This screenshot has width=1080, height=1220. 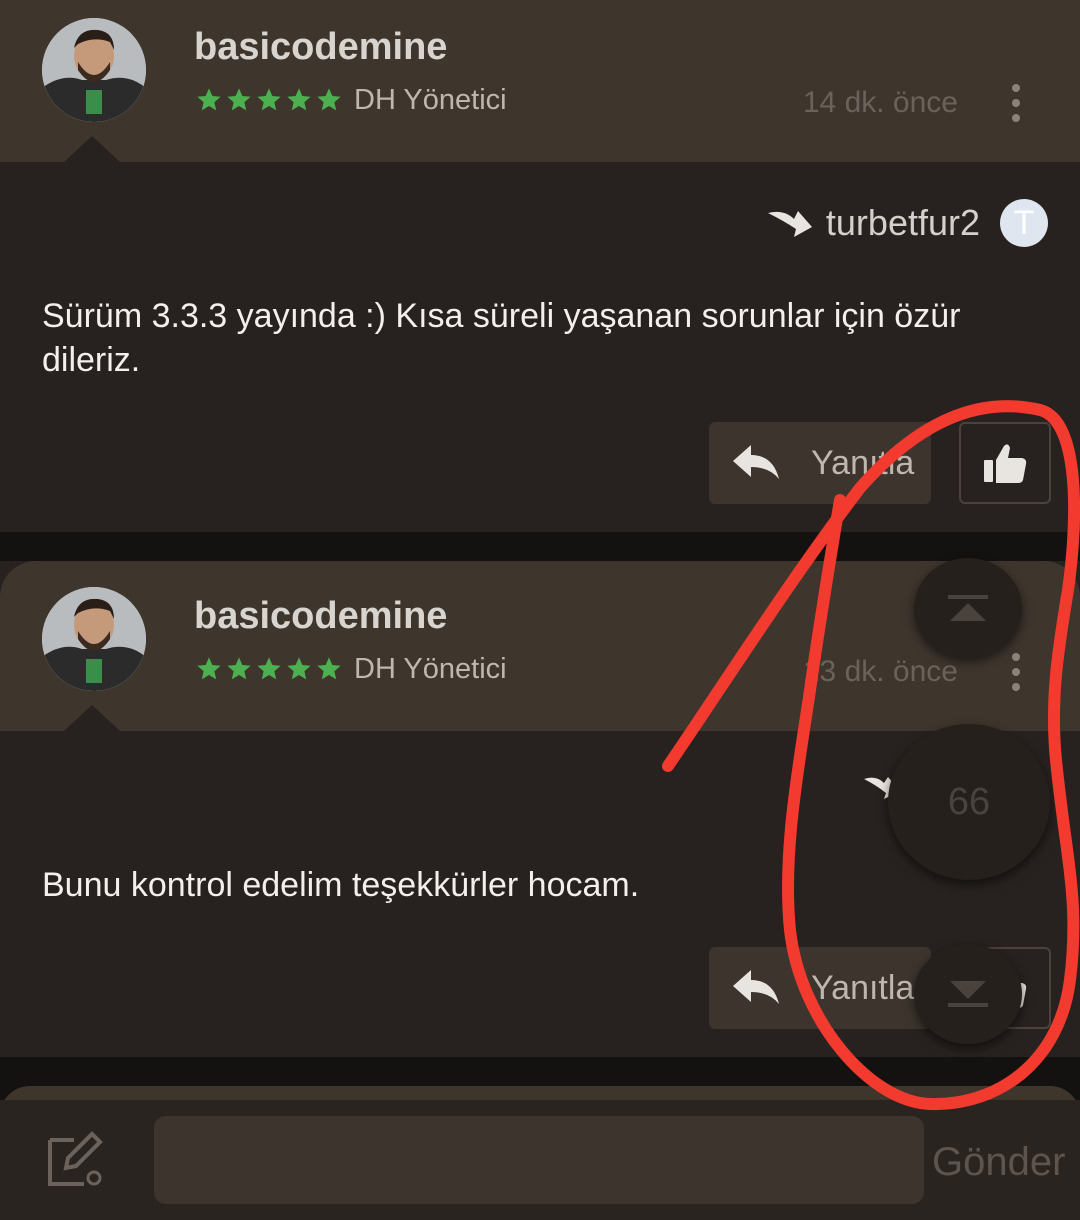 I want to click on scroll-bottom-icon, so click(x=968, y=994).